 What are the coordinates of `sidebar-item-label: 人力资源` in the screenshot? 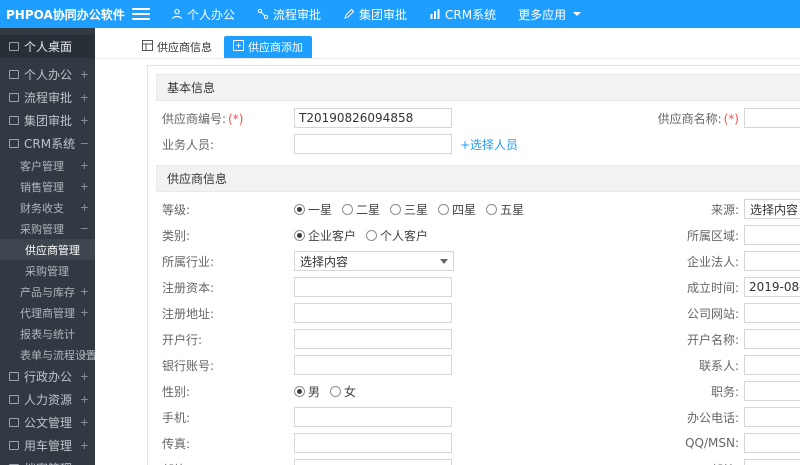 It's located at (48, 400).